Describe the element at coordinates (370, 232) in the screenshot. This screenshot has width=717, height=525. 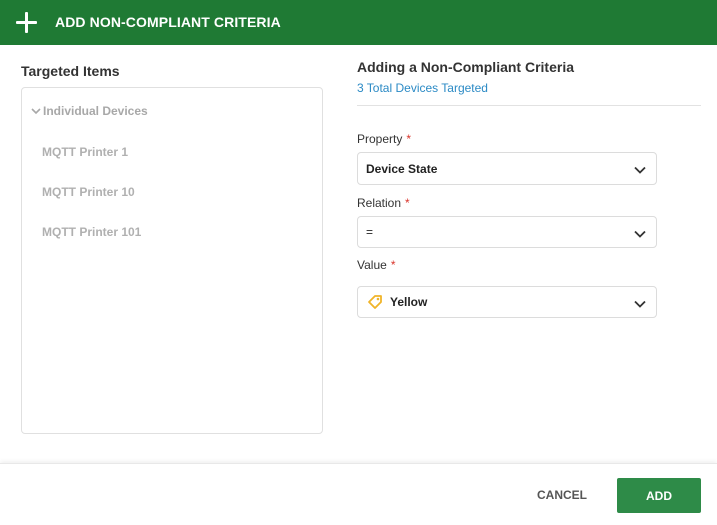
I see `relation-value: =` at that location.